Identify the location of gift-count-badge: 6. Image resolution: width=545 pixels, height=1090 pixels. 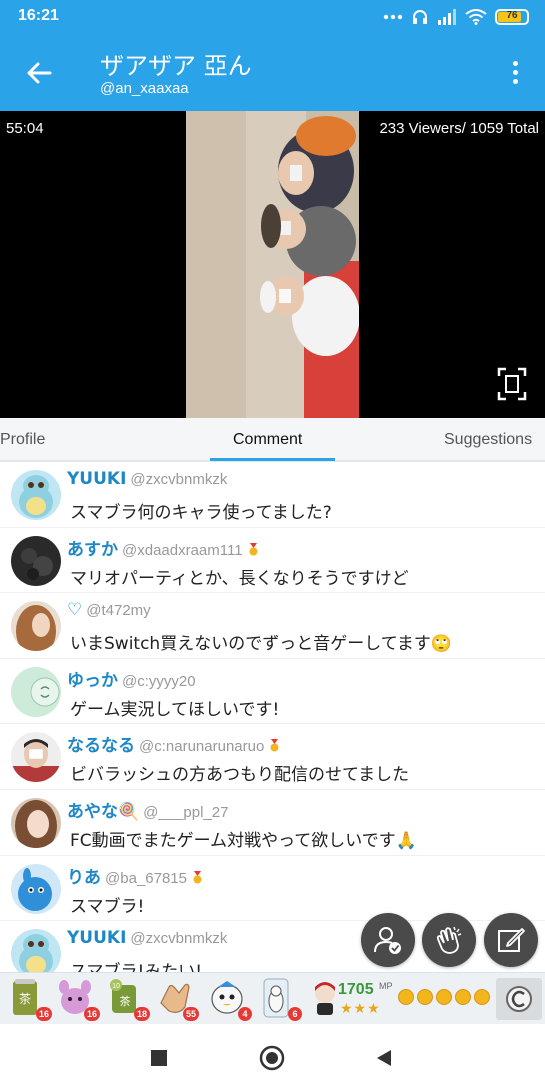
(295, 1014).